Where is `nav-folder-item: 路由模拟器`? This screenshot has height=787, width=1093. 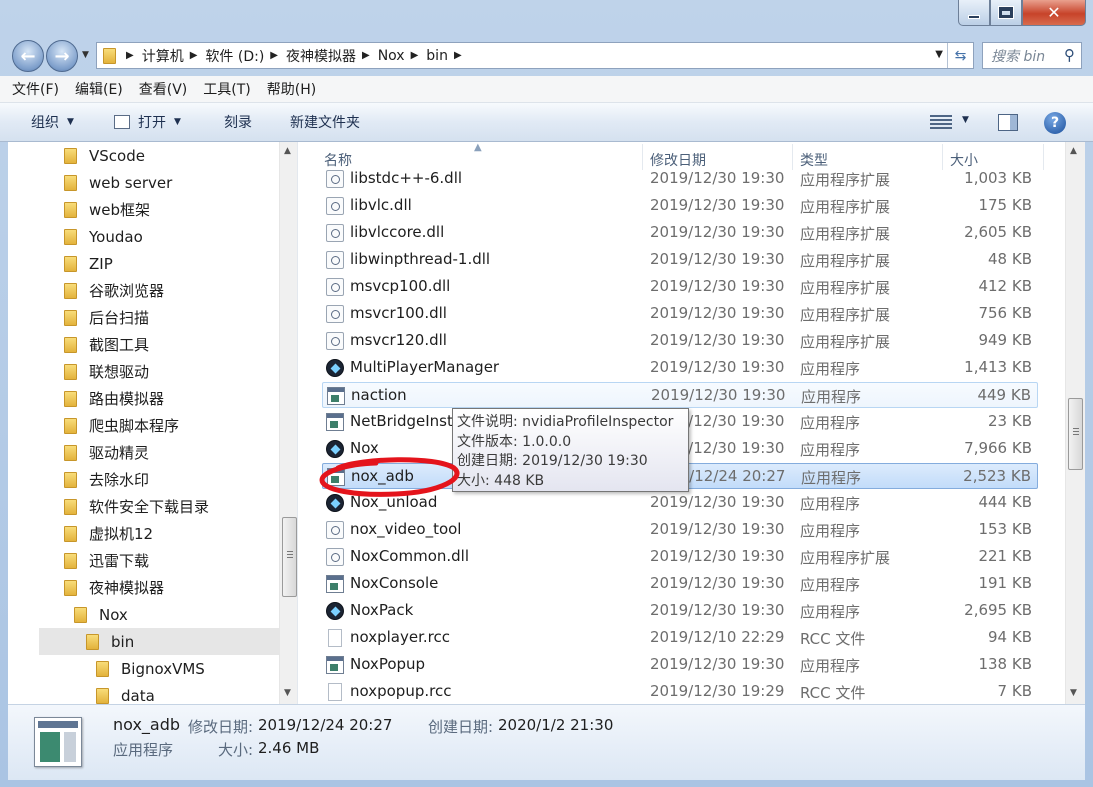 nav-folder-item: 路由模拟器 is located at coordinates (114, 398).